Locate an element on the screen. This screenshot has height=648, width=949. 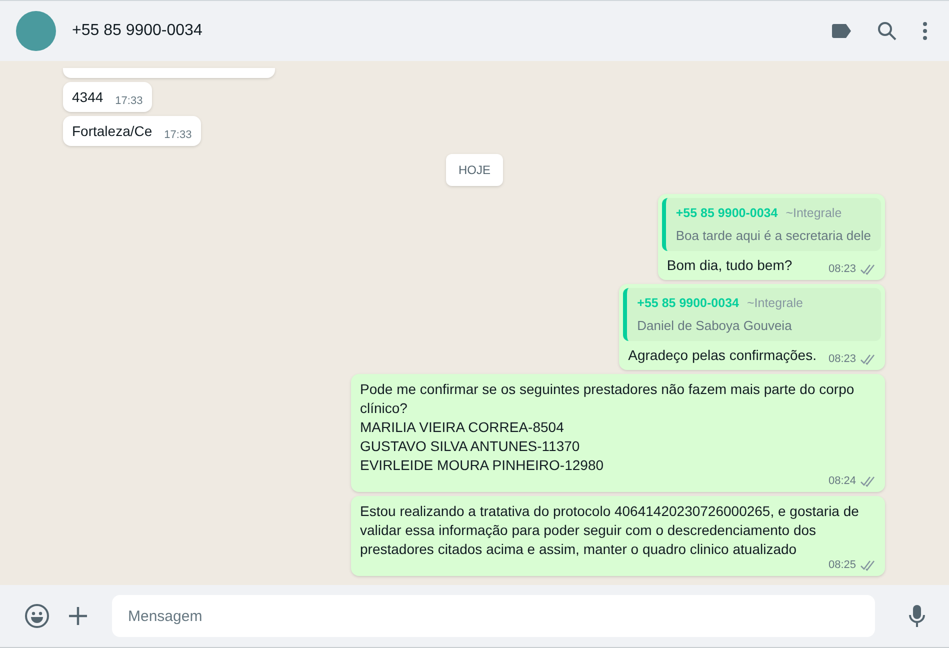
message-time: 08:25 is located at coordinates (842, 565).